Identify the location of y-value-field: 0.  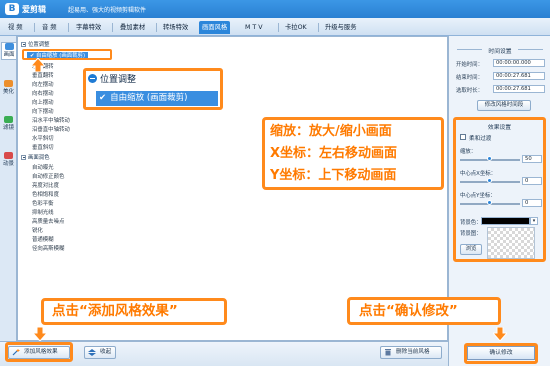
(532, 203).